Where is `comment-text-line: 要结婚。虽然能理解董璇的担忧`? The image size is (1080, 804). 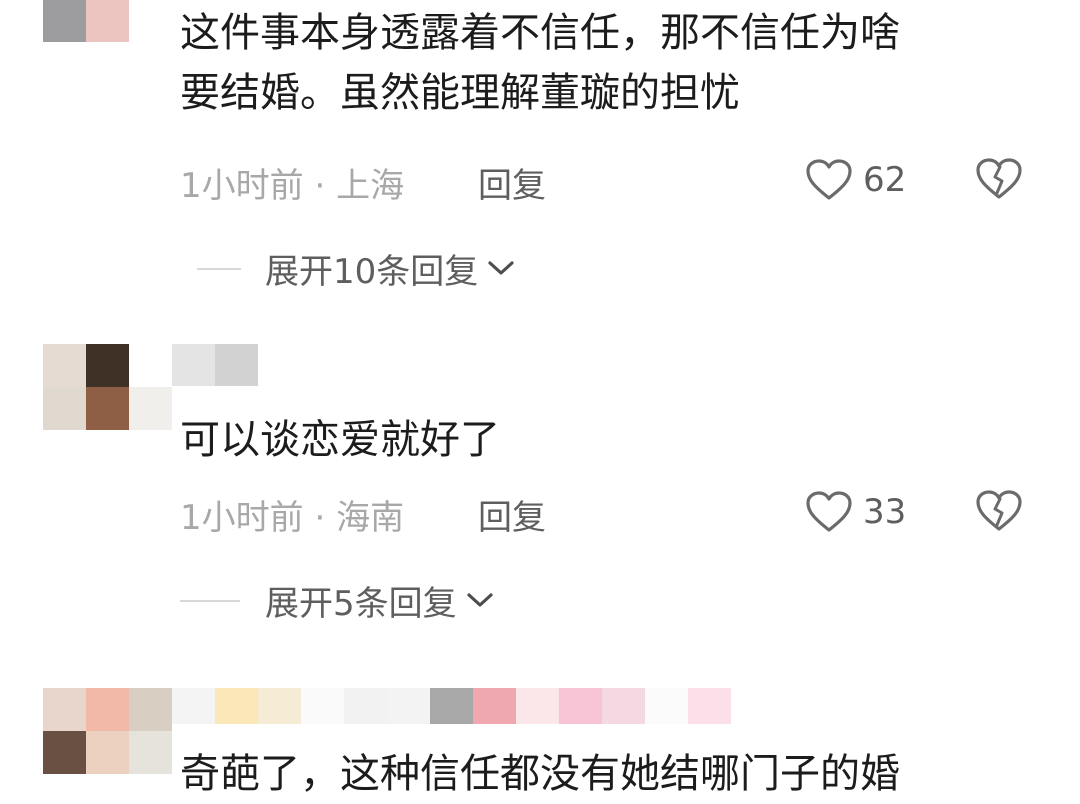
comment-text-line: 要结婚。虽然能理解董璇的担忧 is located at coordinates (460, 93).